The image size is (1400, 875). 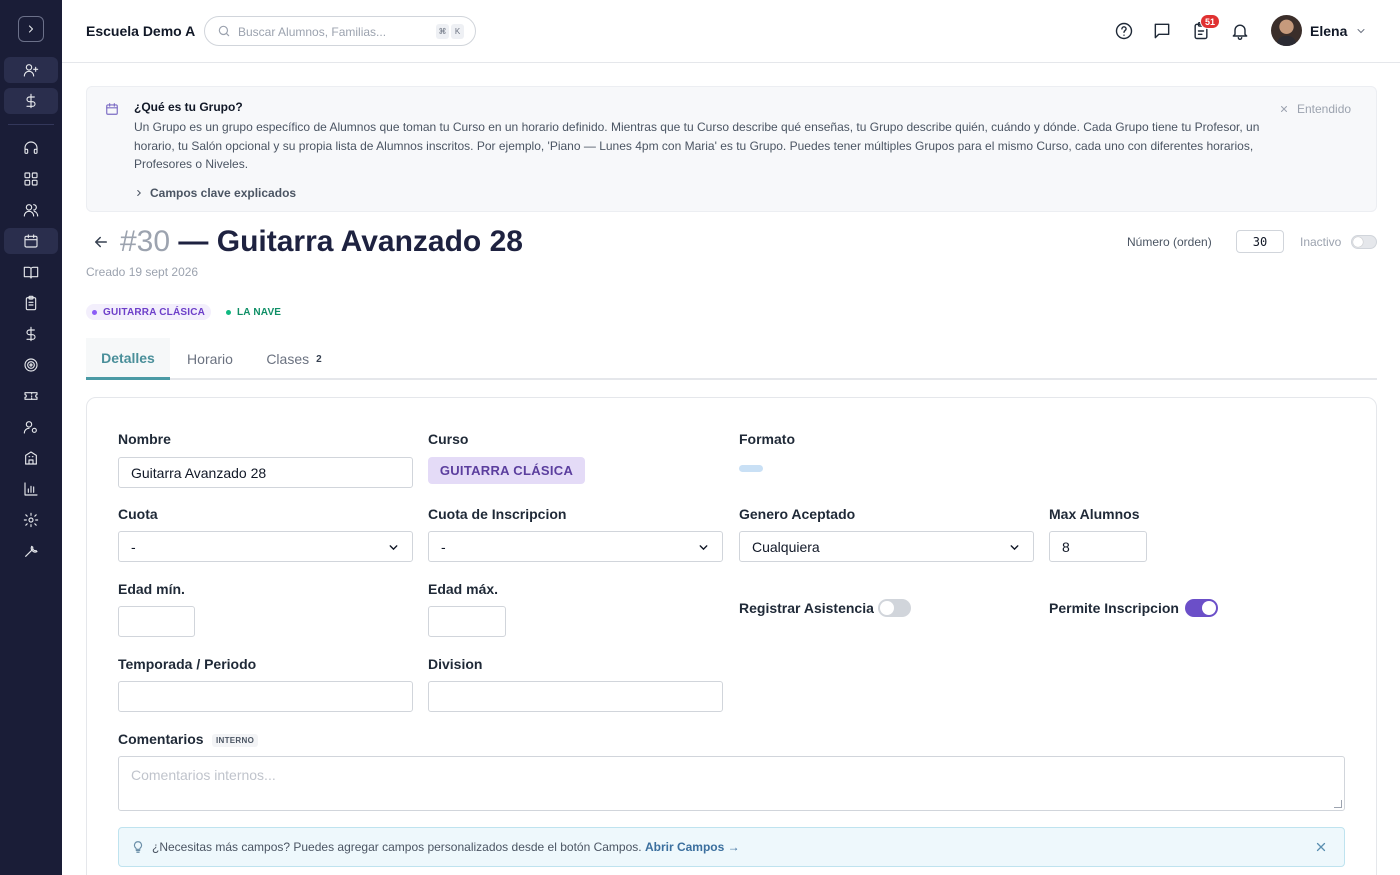 What do you see at coordinates (140, 31) in the screenshot?
I see `school-name: Escuela Demo A` at bounding box center [140, 31].